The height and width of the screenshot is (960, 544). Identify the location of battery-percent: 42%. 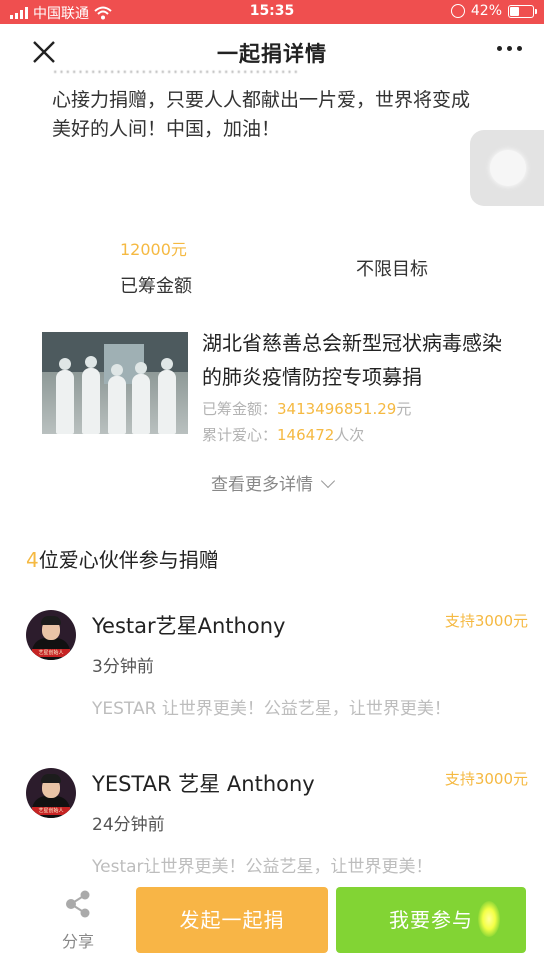
(486, 11).